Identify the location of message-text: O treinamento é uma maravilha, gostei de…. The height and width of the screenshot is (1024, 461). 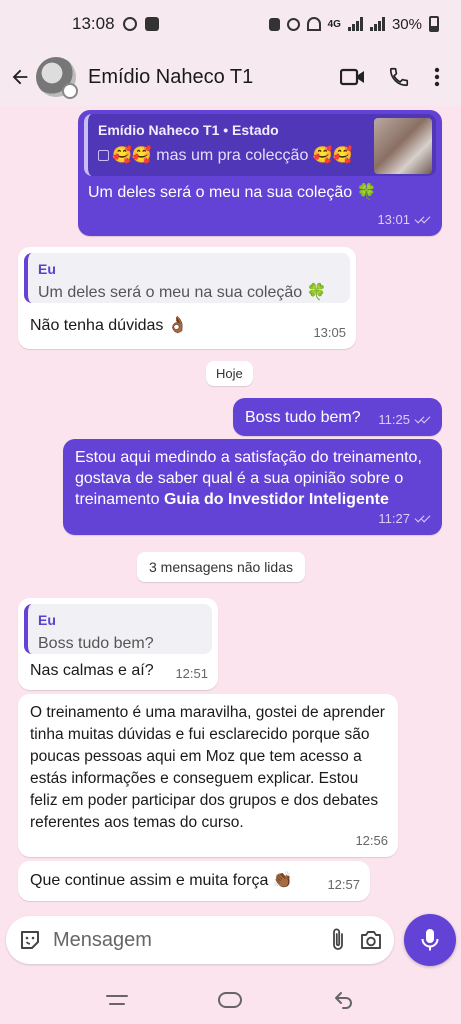
(207, 767).